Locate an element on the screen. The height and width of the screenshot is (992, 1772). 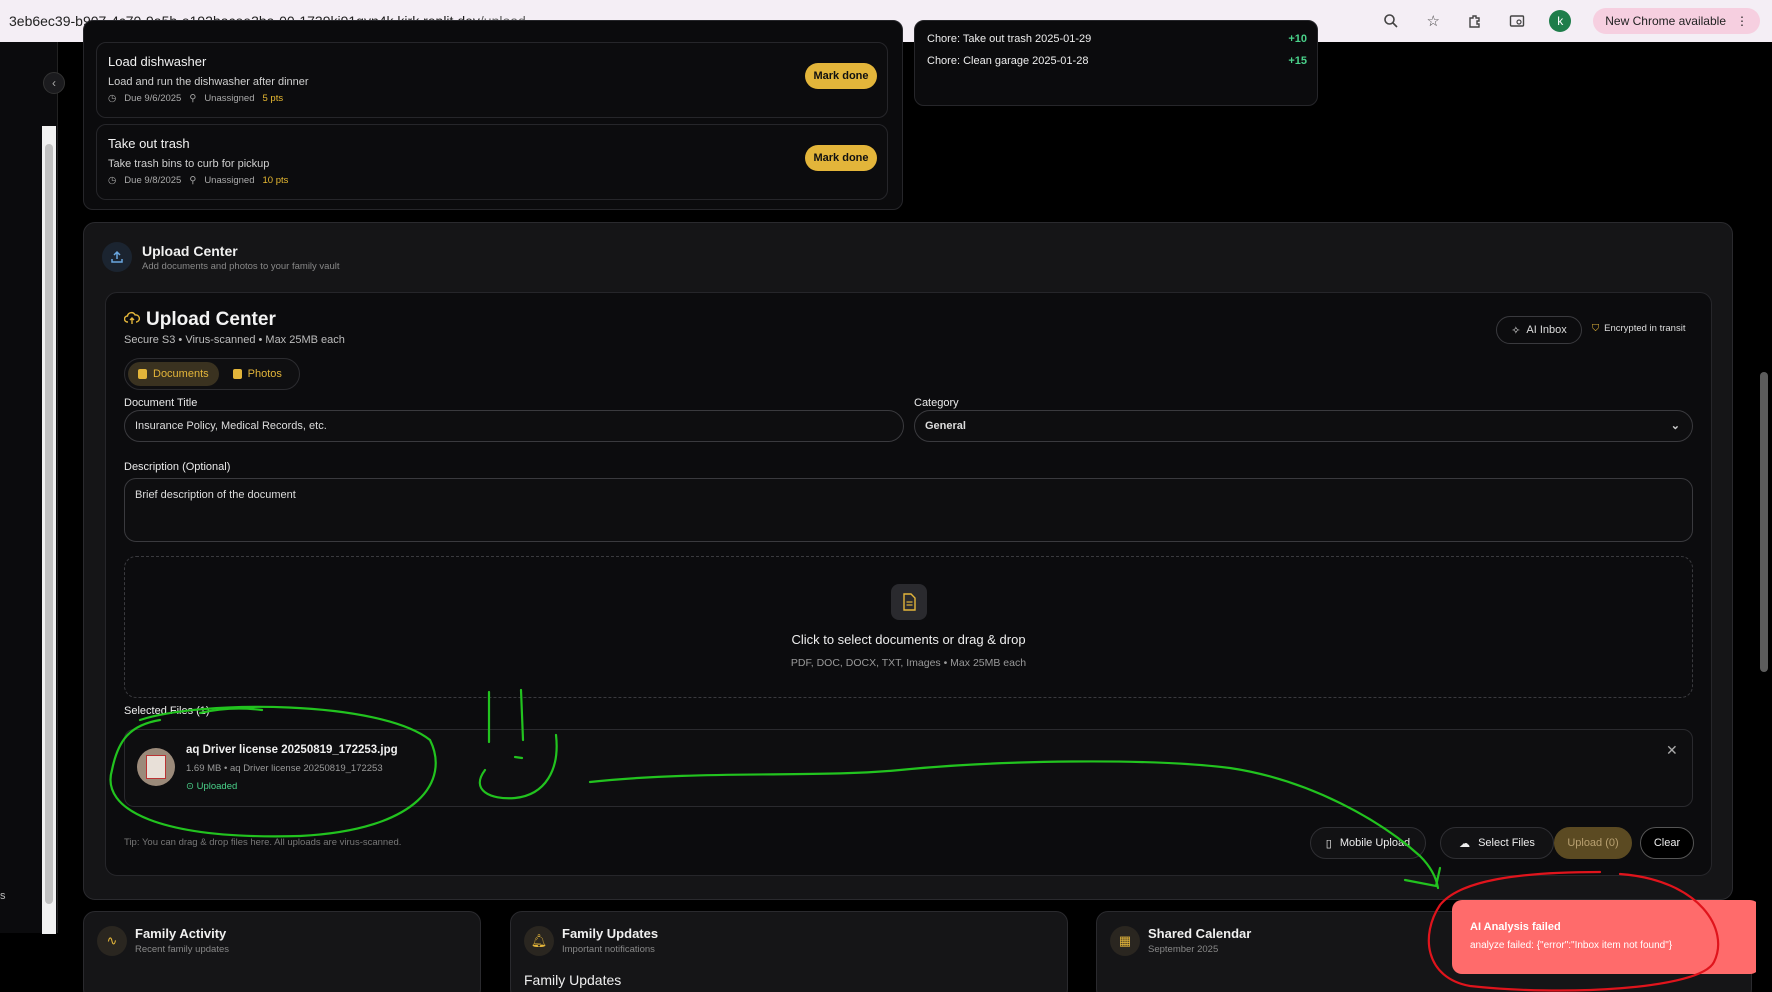
file-status: ⊙ Uploaded is located at coordinates (211, 786).